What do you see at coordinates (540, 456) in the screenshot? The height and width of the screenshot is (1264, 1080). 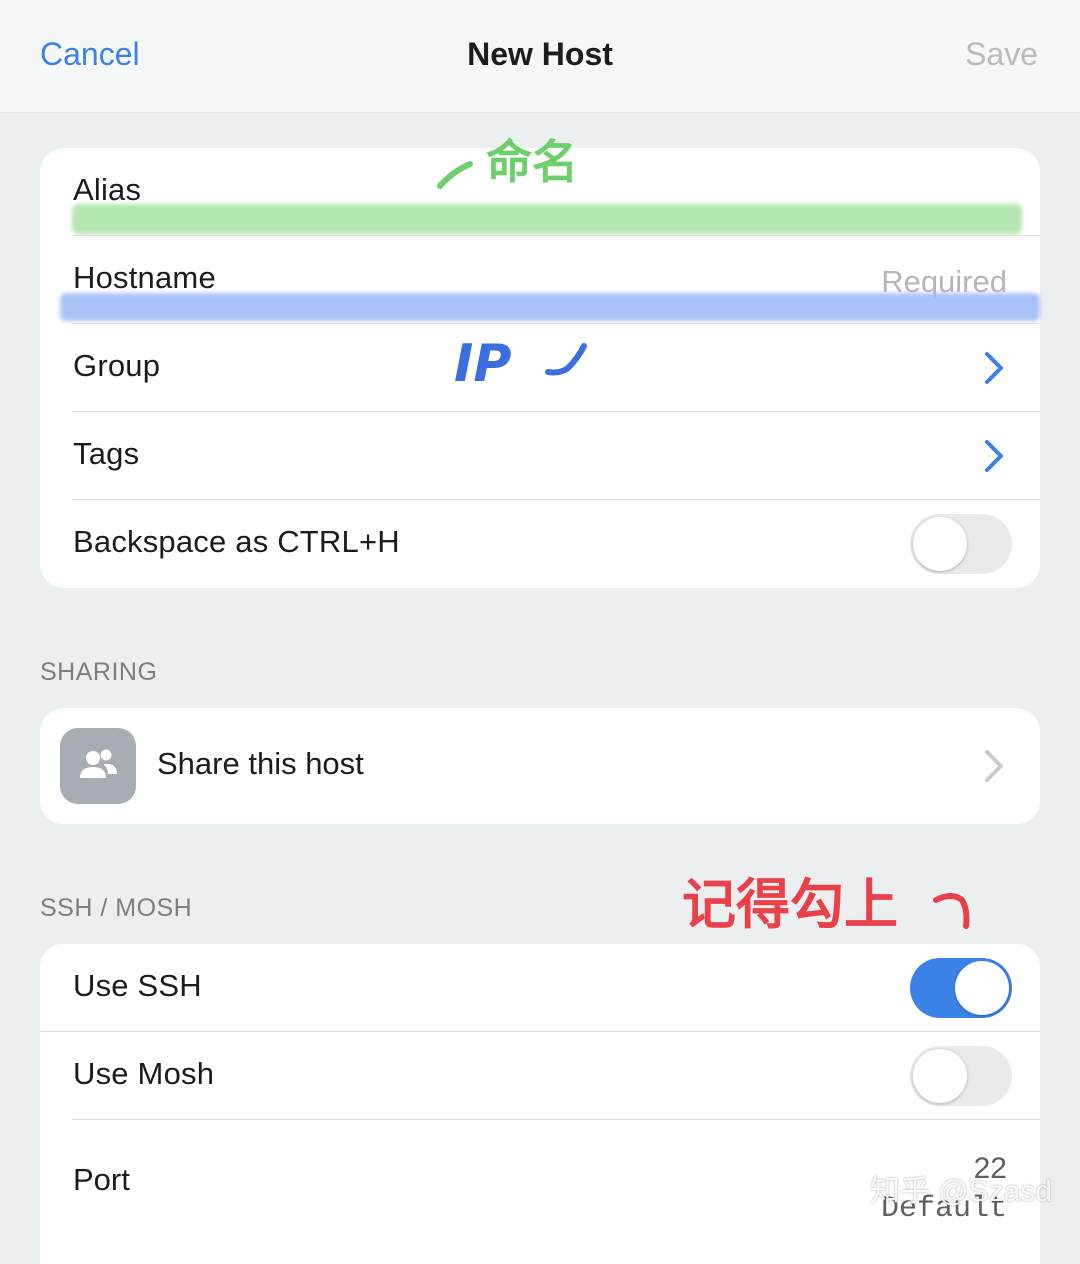 I see `tags-row: Tags` at bounding box center [540, 456].